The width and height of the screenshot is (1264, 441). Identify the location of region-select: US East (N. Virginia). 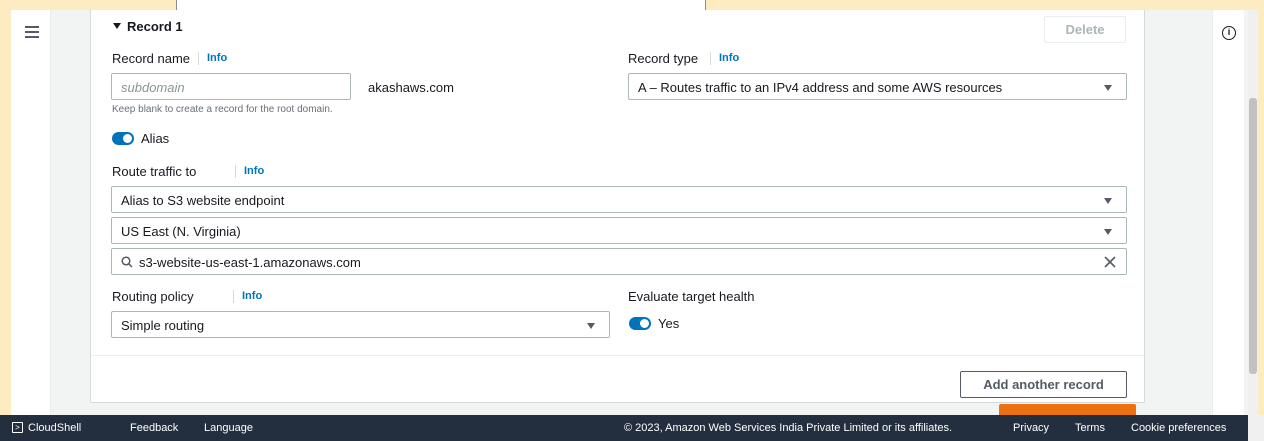
(619, 230).